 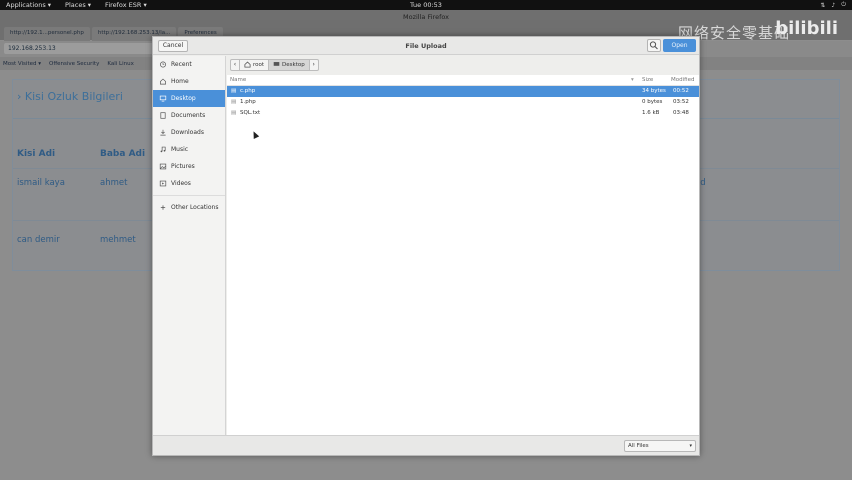 What do you see at coordinates (123, 154) in the screenshot?
I see `column-baba-adi: Baba Adi` at bounding box center [123, 154].